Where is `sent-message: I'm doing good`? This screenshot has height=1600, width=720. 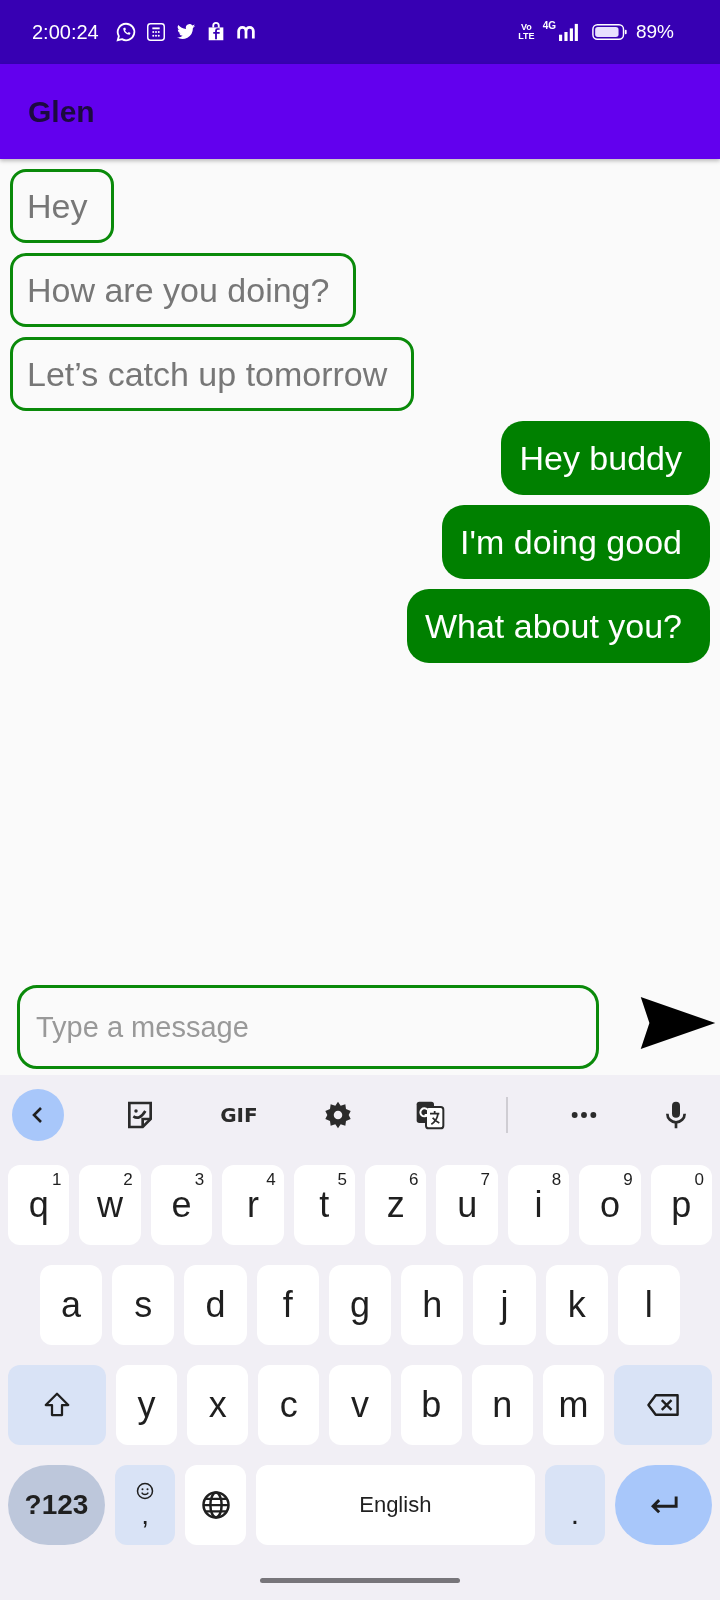
sent-message: I'm doing good is located at coordinates (576, 542).